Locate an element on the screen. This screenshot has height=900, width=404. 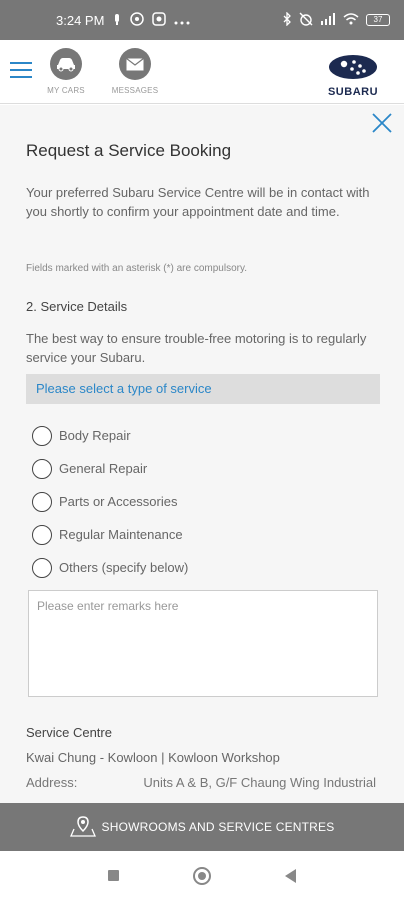
my-cars-label: MY CARS is located at coordinates (66, 90).